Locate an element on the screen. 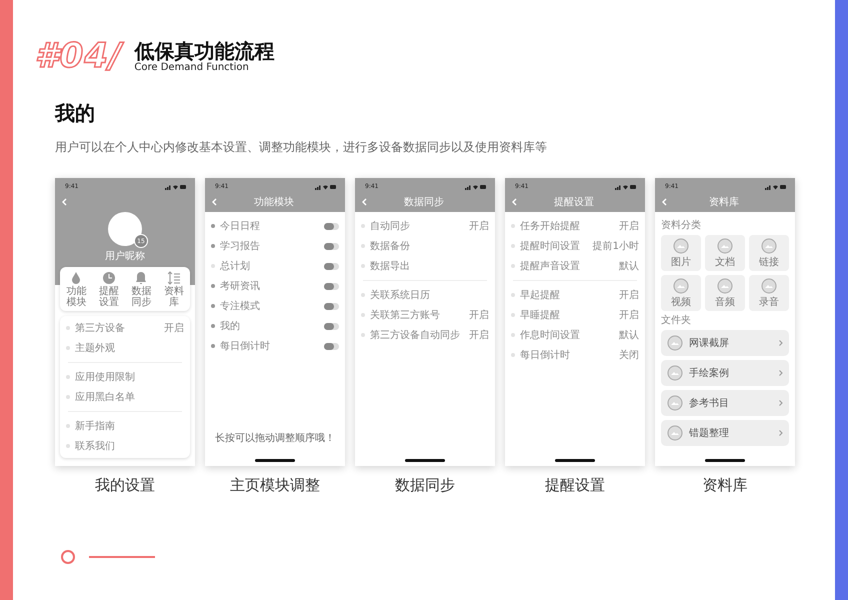 The image size is (848, 600). setting-label: 早起提醒 is located at coordinates (567, 295).